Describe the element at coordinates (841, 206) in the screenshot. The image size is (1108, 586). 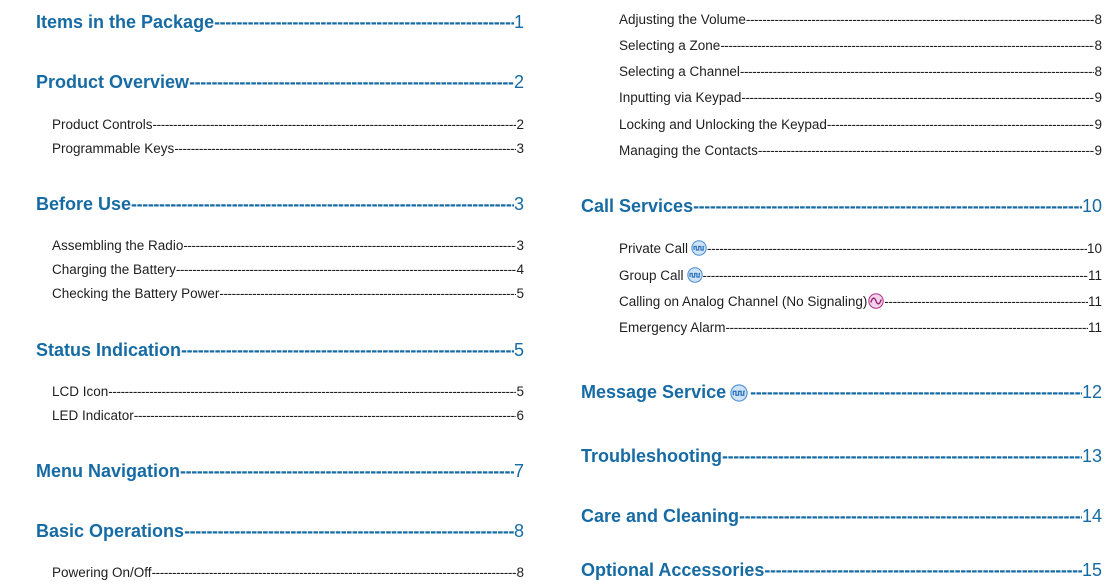
I see `toc-entry-call-services: Call Services 10` at that location.